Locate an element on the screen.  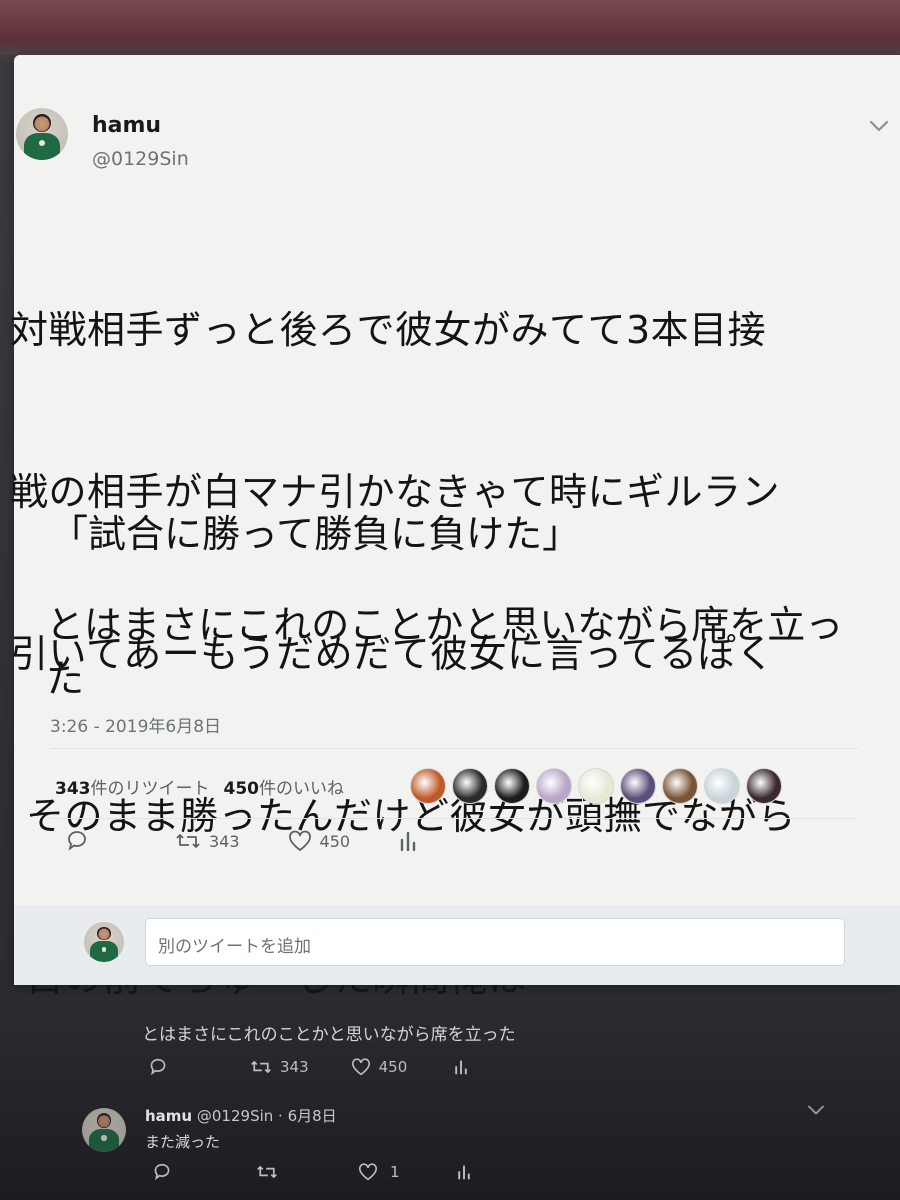
engagement-stats: 343件のリツイート 450件のいいね is located at coordinates (206, 786).